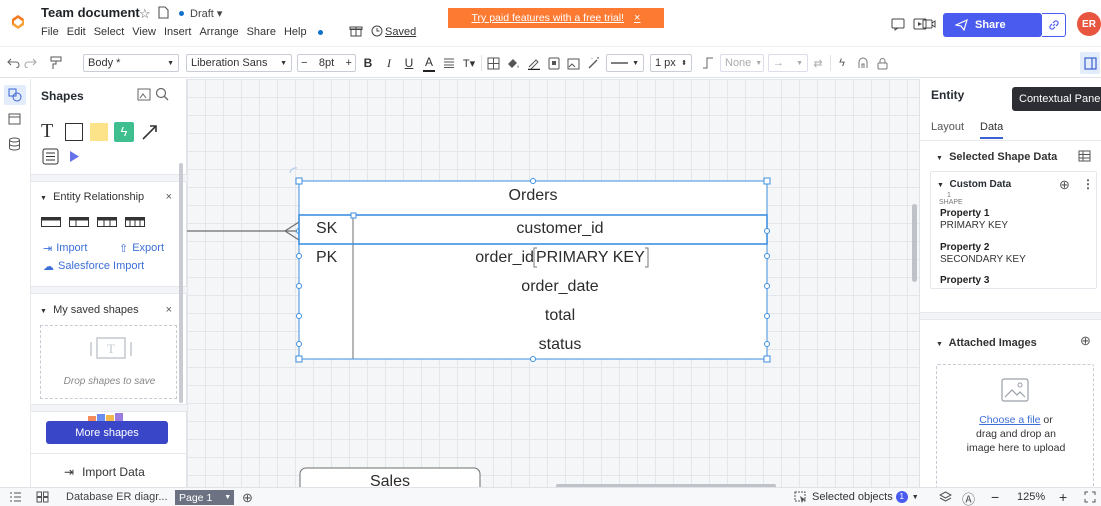  What do you see at coordinates (513, 63) in the screenshot?
I see `fill-color-icon` at bounding box center [513, 63].